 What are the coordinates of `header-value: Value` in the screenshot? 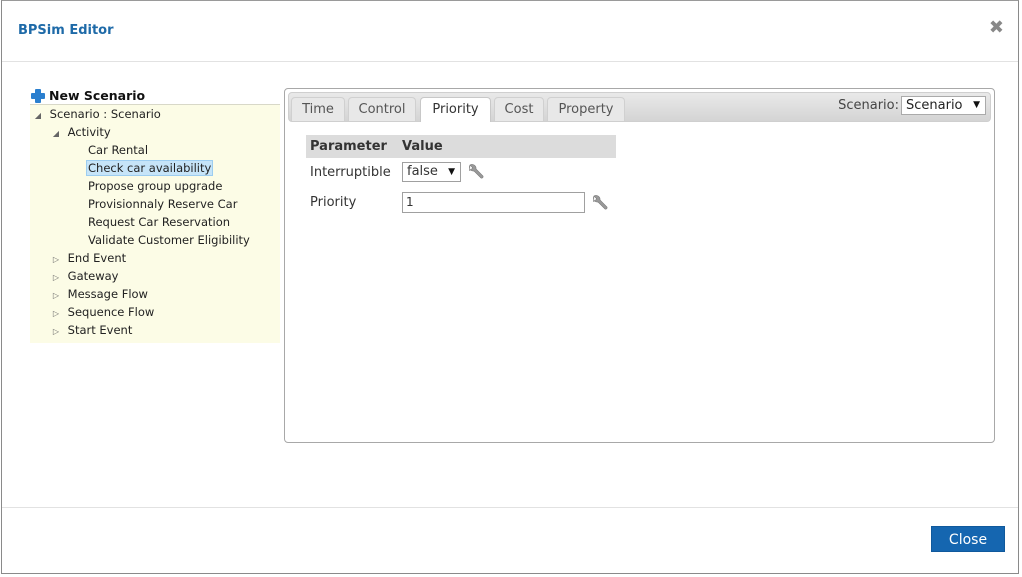 It's located at (422, 146).